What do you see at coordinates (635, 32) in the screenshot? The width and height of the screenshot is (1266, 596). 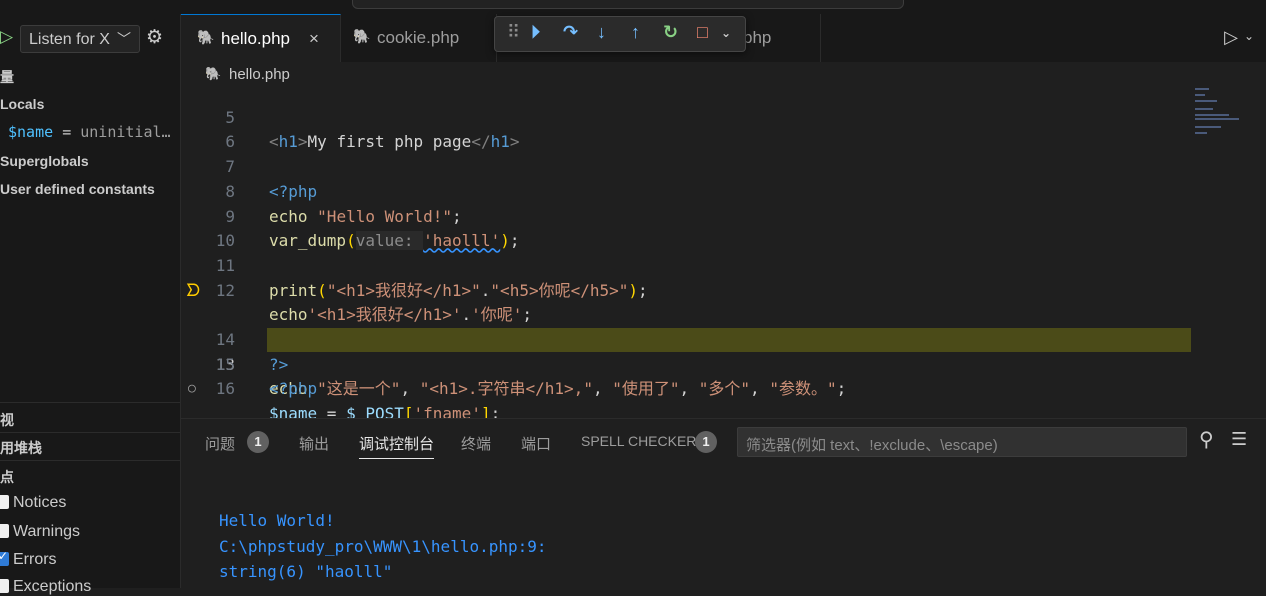 I see `step-out-icon: ↑` at bounding box center [635, 32].